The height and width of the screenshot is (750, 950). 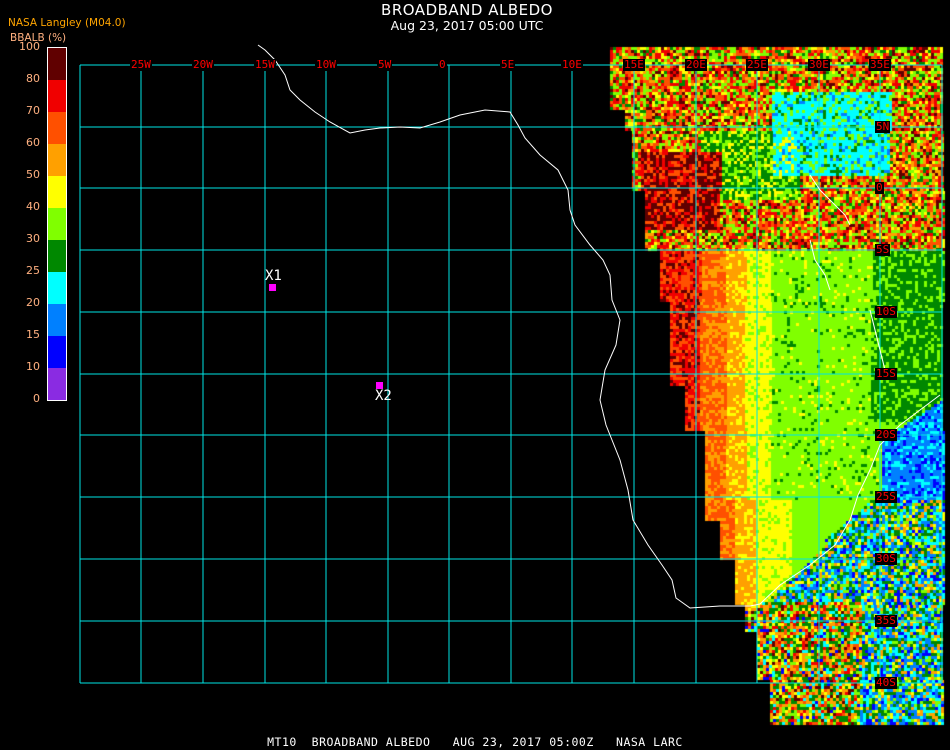 What do you see at coordinates (33, 110) in the screenshot?
I see `colorbar-tick-label: 70` at bounding box center [33, 110].